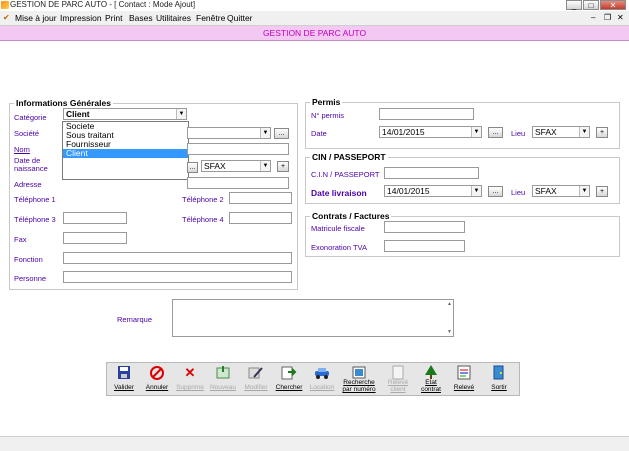 Image resolution: width=629 pixels, height=451 pixels. I want to click on exoneration-tva-label: Exonoration TVA, so click(339, 247).